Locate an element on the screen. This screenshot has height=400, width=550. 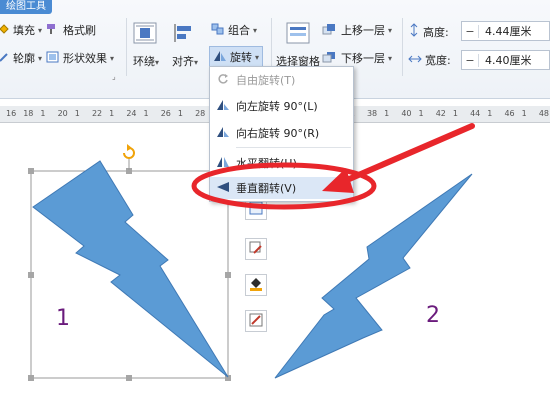
ruler-tick-label: 22 is located at coordinates (97, 113).